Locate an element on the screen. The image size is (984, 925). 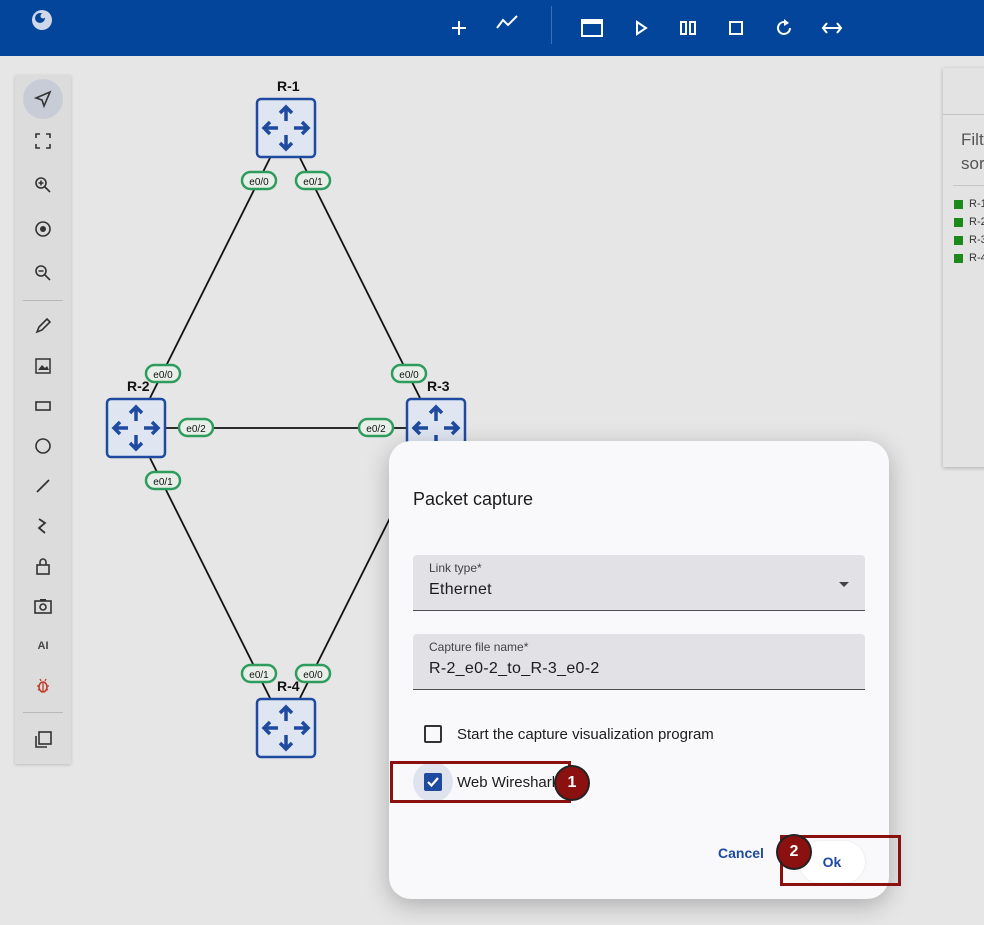
panel-header-divider is located at coordinates (963, 114).